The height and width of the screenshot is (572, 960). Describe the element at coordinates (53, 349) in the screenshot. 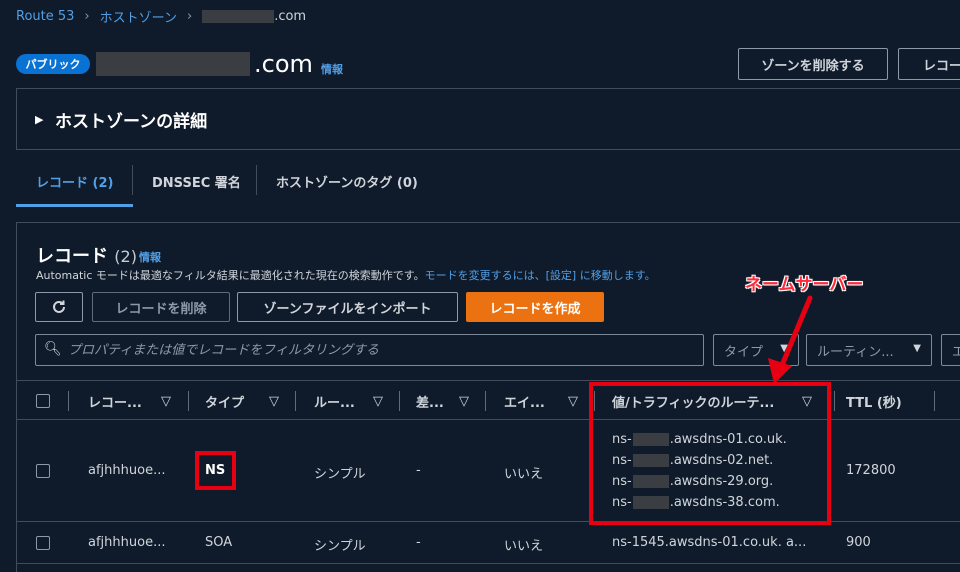

I see `search-icon: 🔍︎` at that location.